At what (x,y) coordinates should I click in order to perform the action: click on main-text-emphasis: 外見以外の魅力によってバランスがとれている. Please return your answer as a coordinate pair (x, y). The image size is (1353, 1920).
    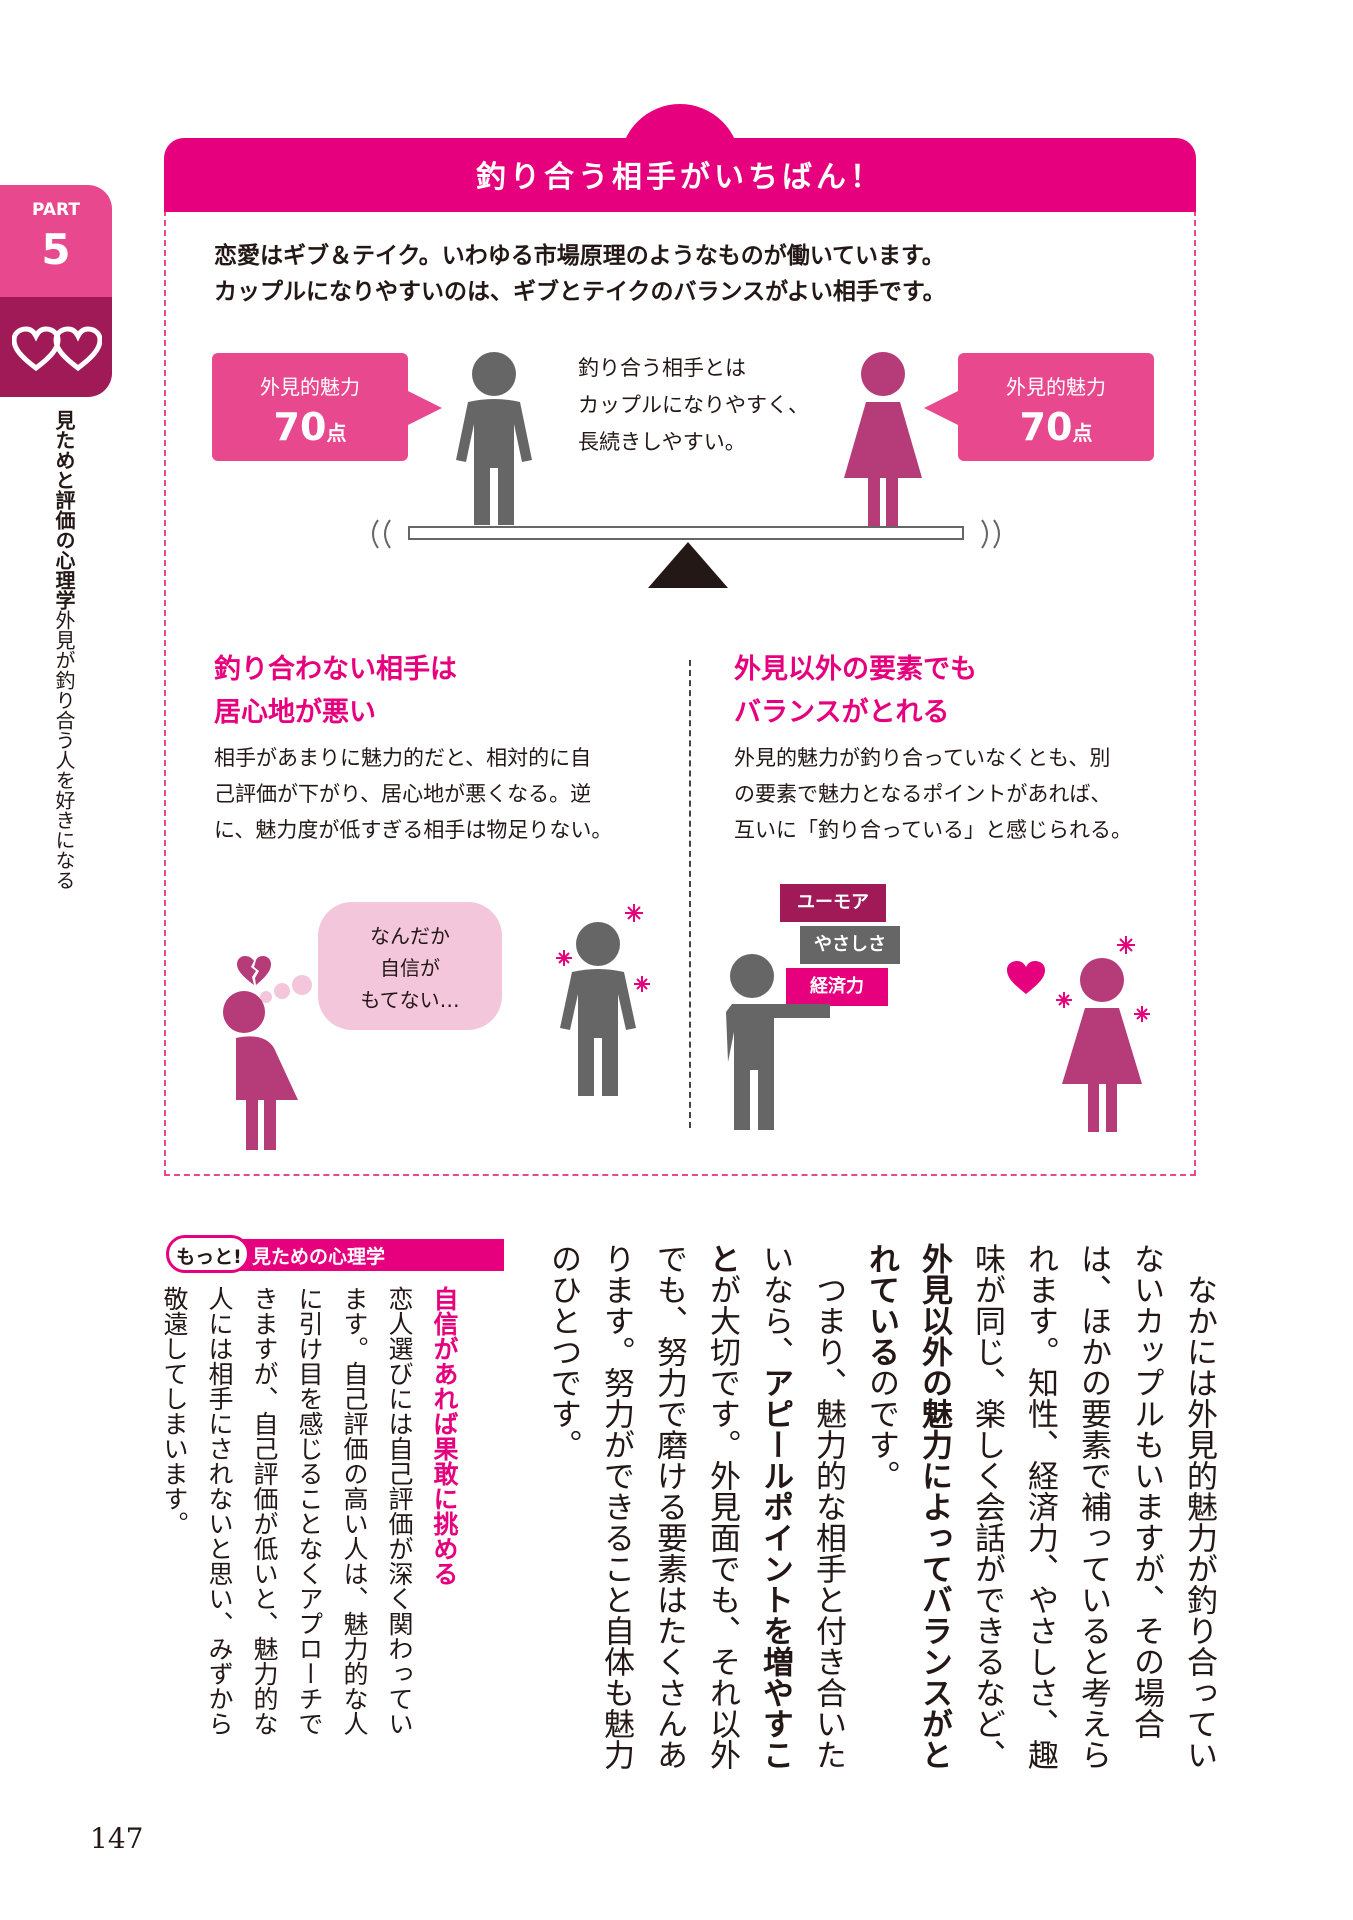
    Looking at the image, I should click on (907, 1506).